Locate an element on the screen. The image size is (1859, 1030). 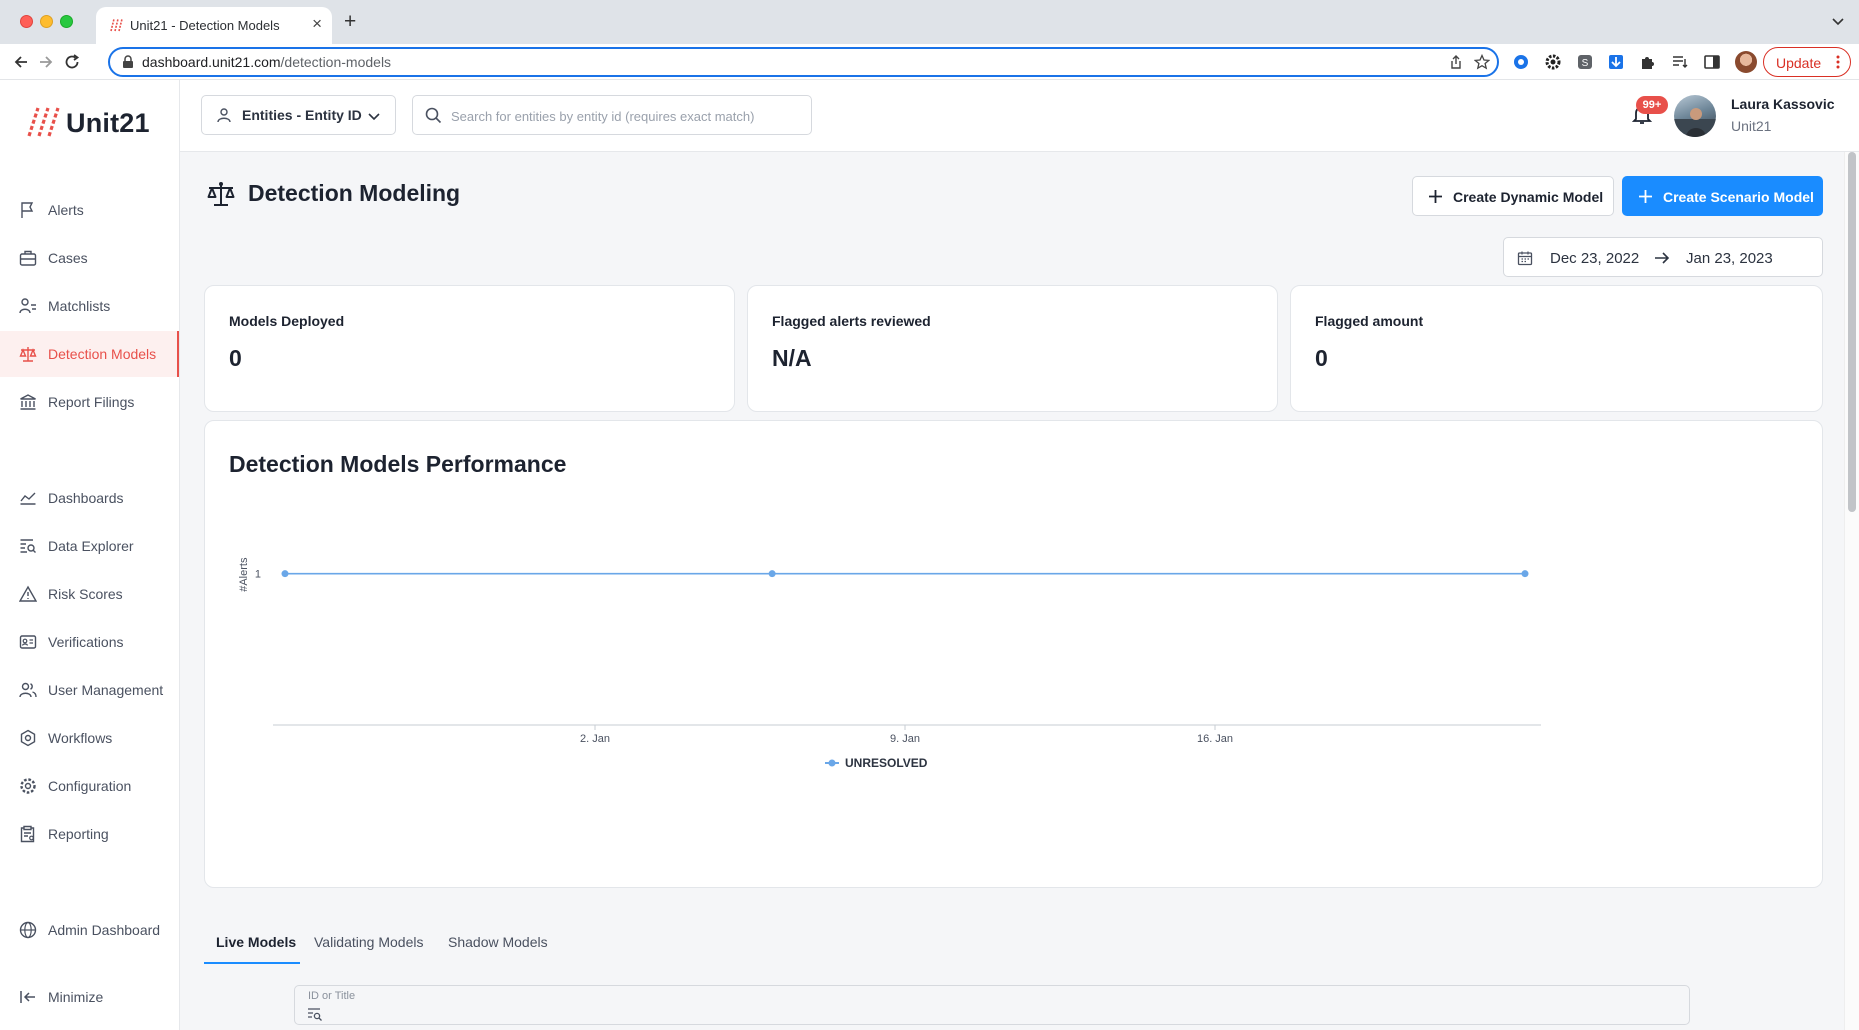
legend-label: UNRESOLVED is located at coordinates (886, 763).